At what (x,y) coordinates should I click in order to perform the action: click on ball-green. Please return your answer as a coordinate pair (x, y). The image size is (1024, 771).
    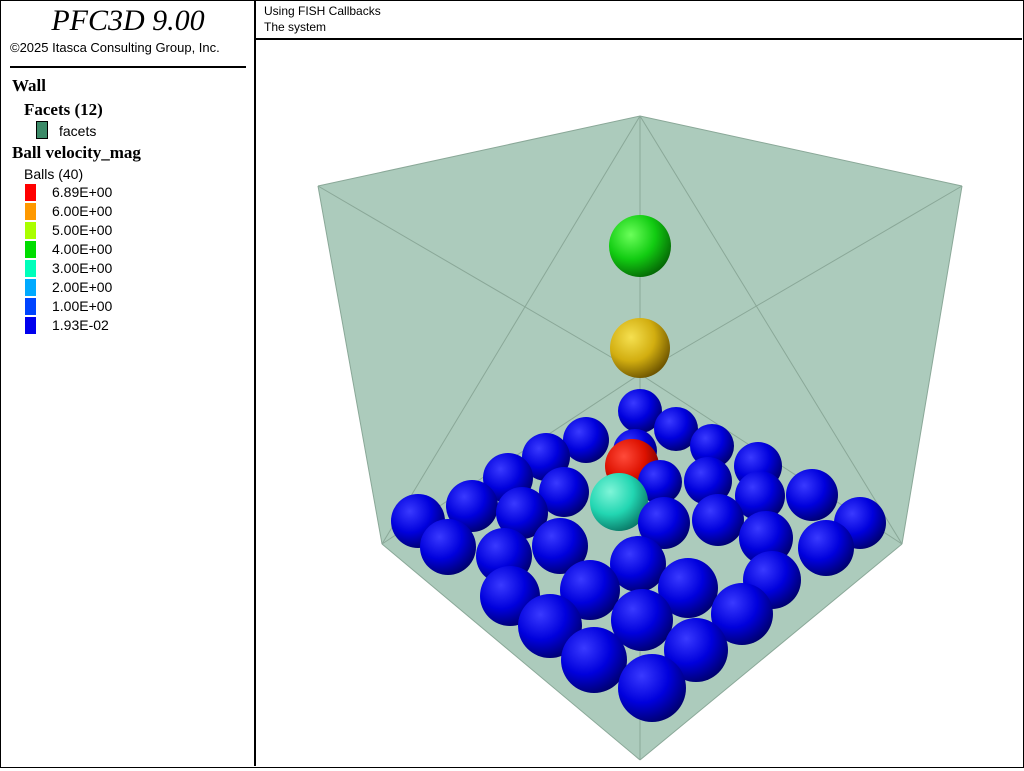
    Looking at the image, I should click on (640, 246).